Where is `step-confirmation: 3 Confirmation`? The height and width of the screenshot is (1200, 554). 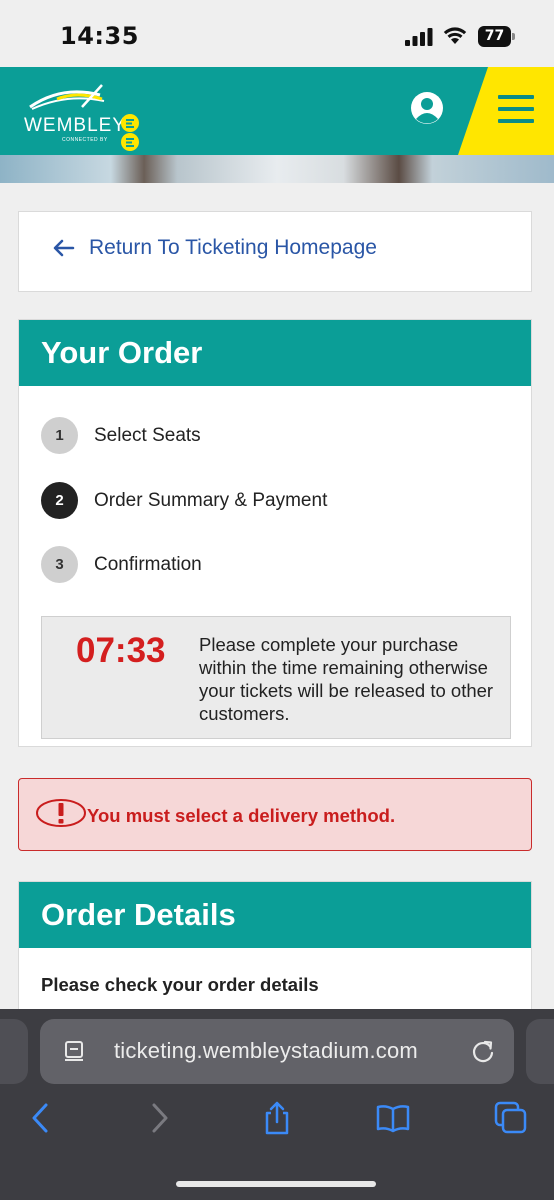 step-confirmation: 3 Confirmation is located at coordinates (121, 564).